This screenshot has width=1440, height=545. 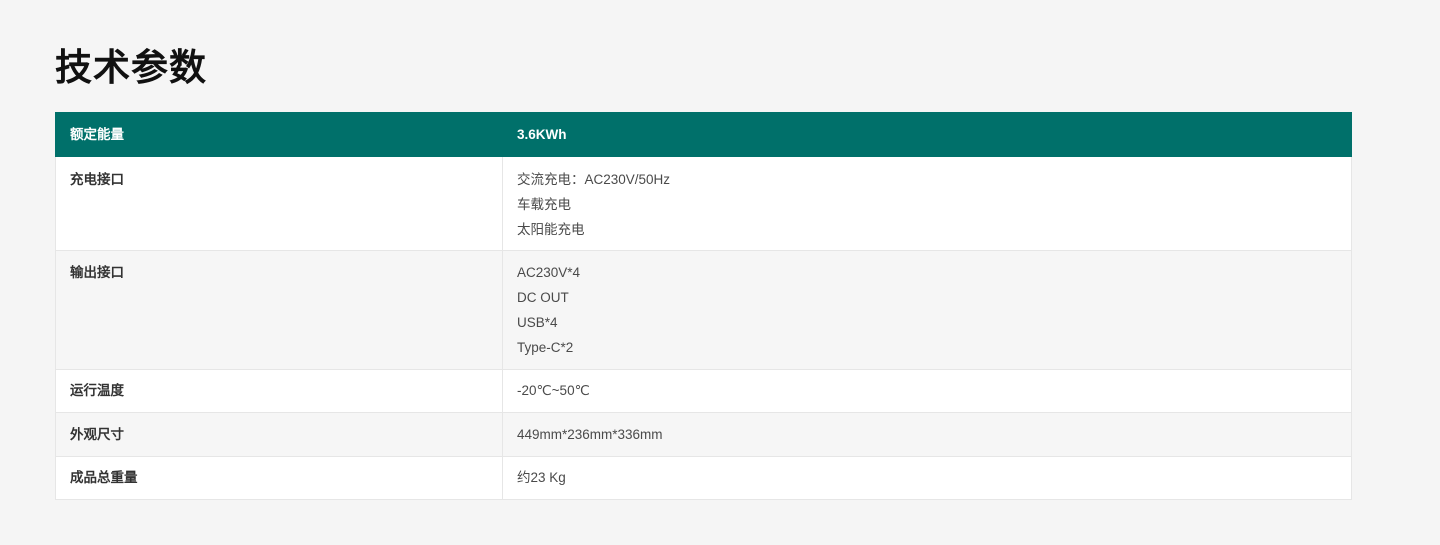 I want to click on row-label: 充电接口, so click(x=279, y=203).